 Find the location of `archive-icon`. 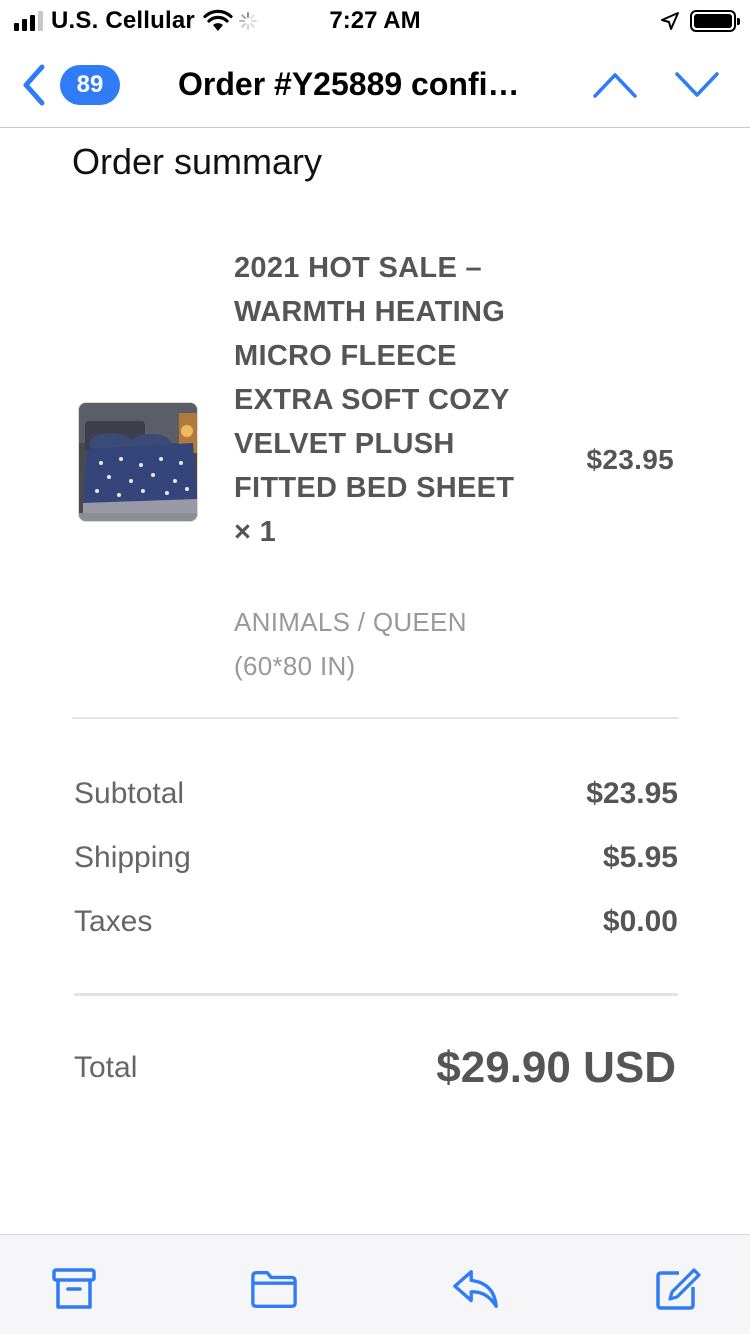

archive-icon is located at coordinates (74, 1288).